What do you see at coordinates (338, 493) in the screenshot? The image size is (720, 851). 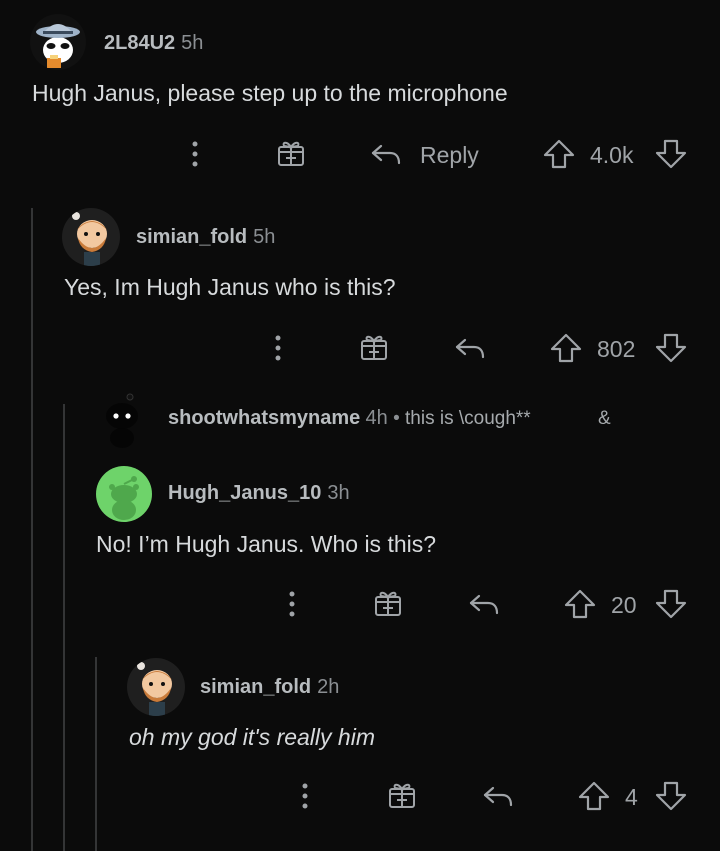 I see `timestamp: 3h` at bounding box center [338, 493].